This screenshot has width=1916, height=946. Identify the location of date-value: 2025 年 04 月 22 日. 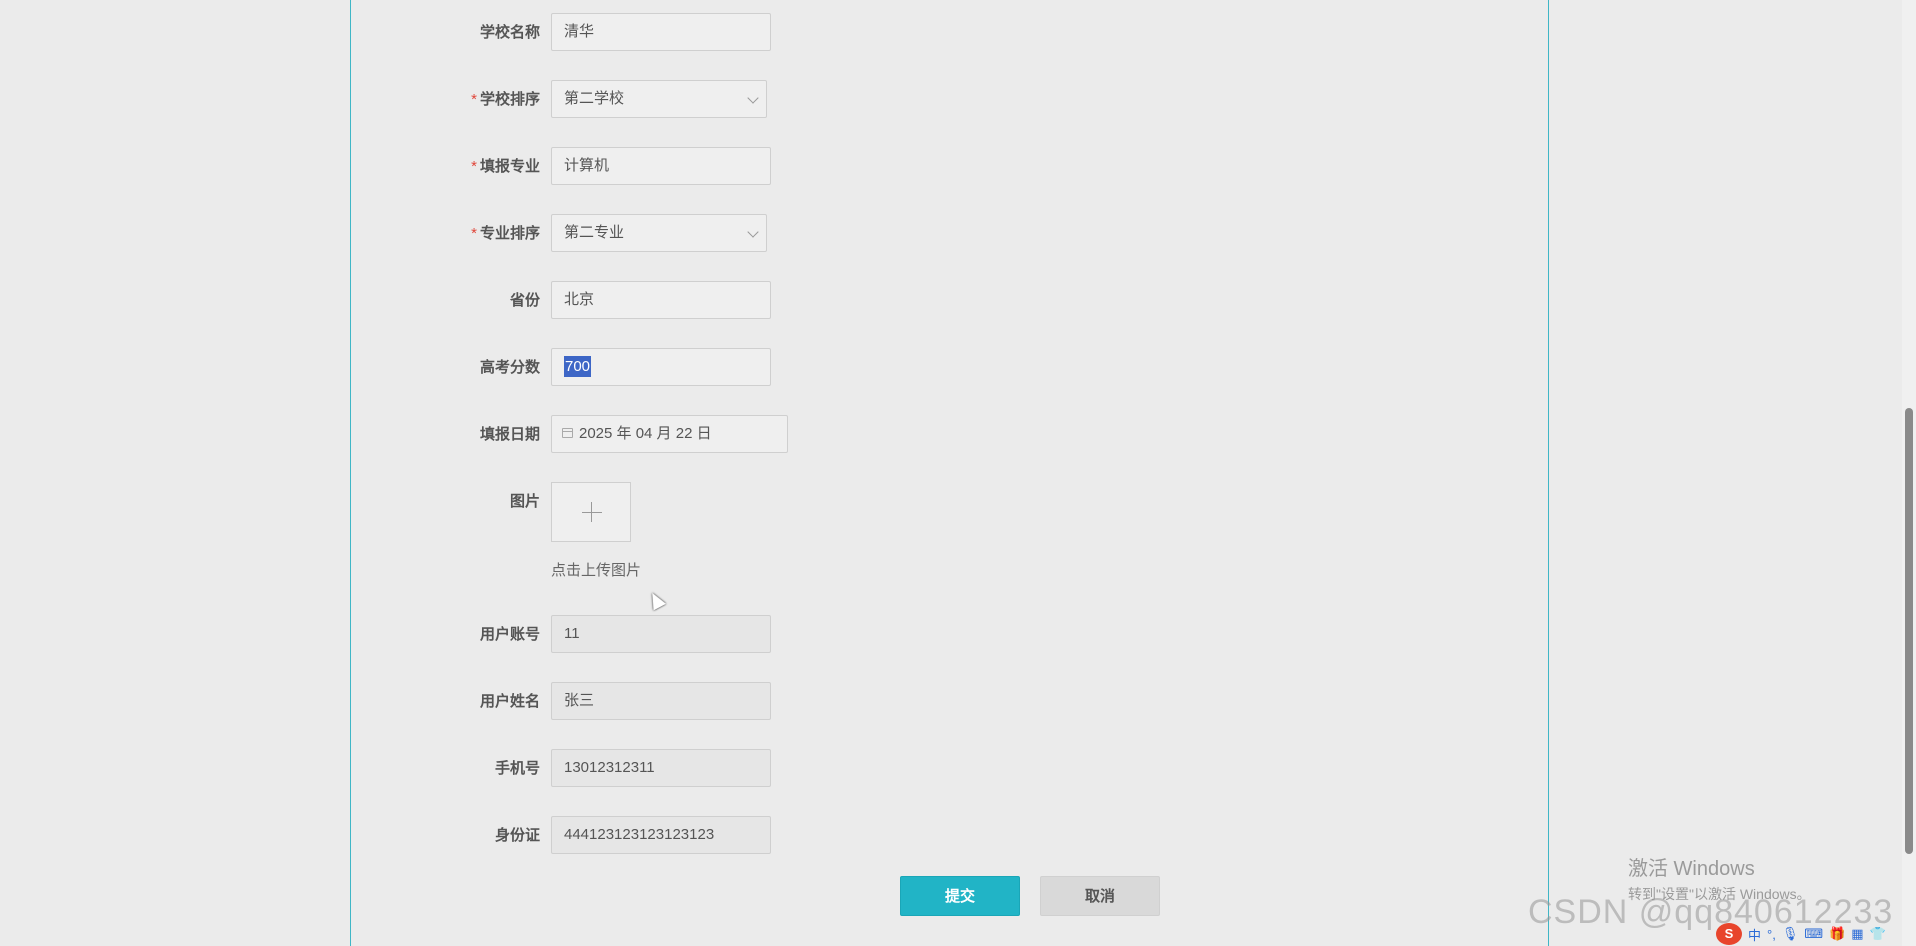
(645, 433).